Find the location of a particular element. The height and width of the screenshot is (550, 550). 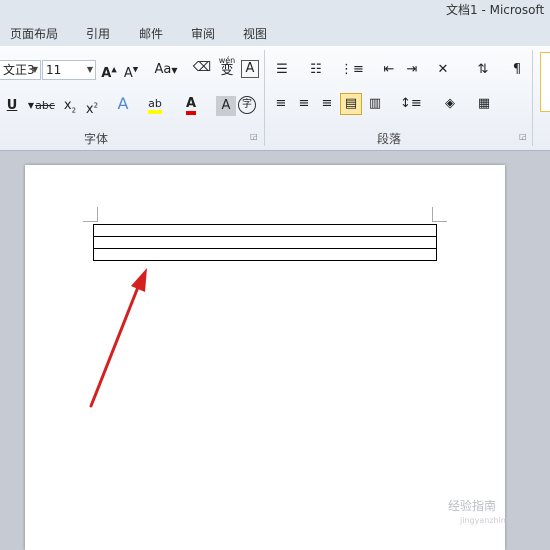

watermark-text: 经验指南 is located at coordinates (472, 506).